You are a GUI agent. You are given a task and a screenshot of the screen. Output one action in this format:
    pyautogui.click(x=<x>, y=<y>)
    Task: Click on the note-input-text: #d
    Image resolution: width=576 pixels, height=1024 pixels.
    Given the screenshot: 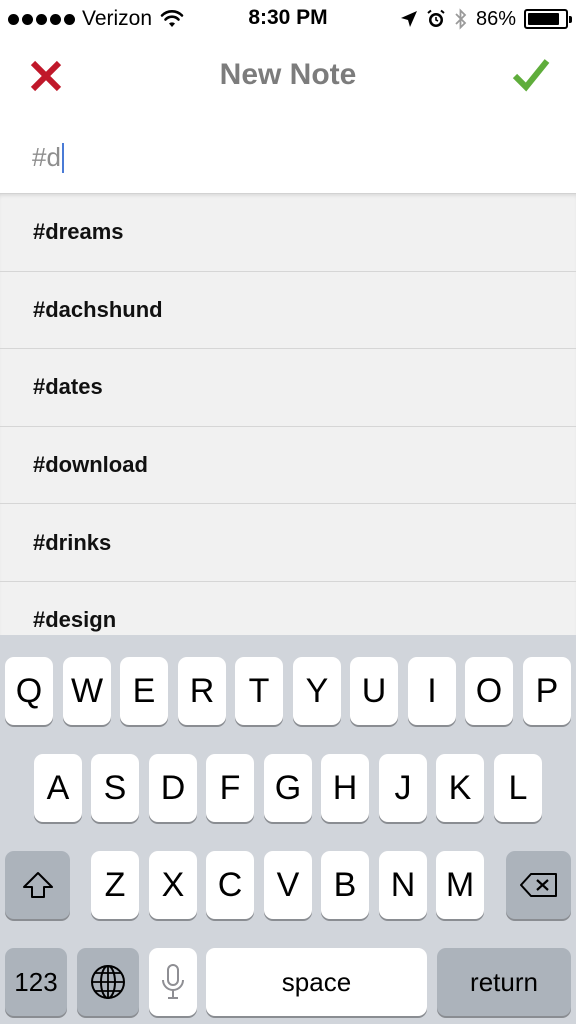 What is the action you would take?
    pyautogui.click(x=46, y=157)
    